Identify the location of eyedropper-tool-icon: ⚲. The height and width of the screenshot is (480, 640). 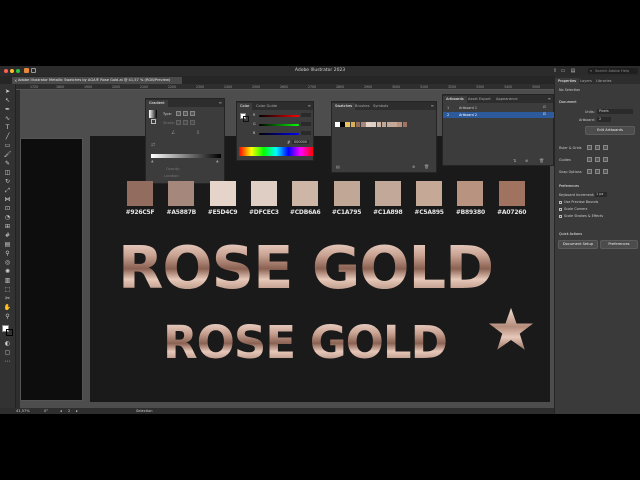
(7, 254).